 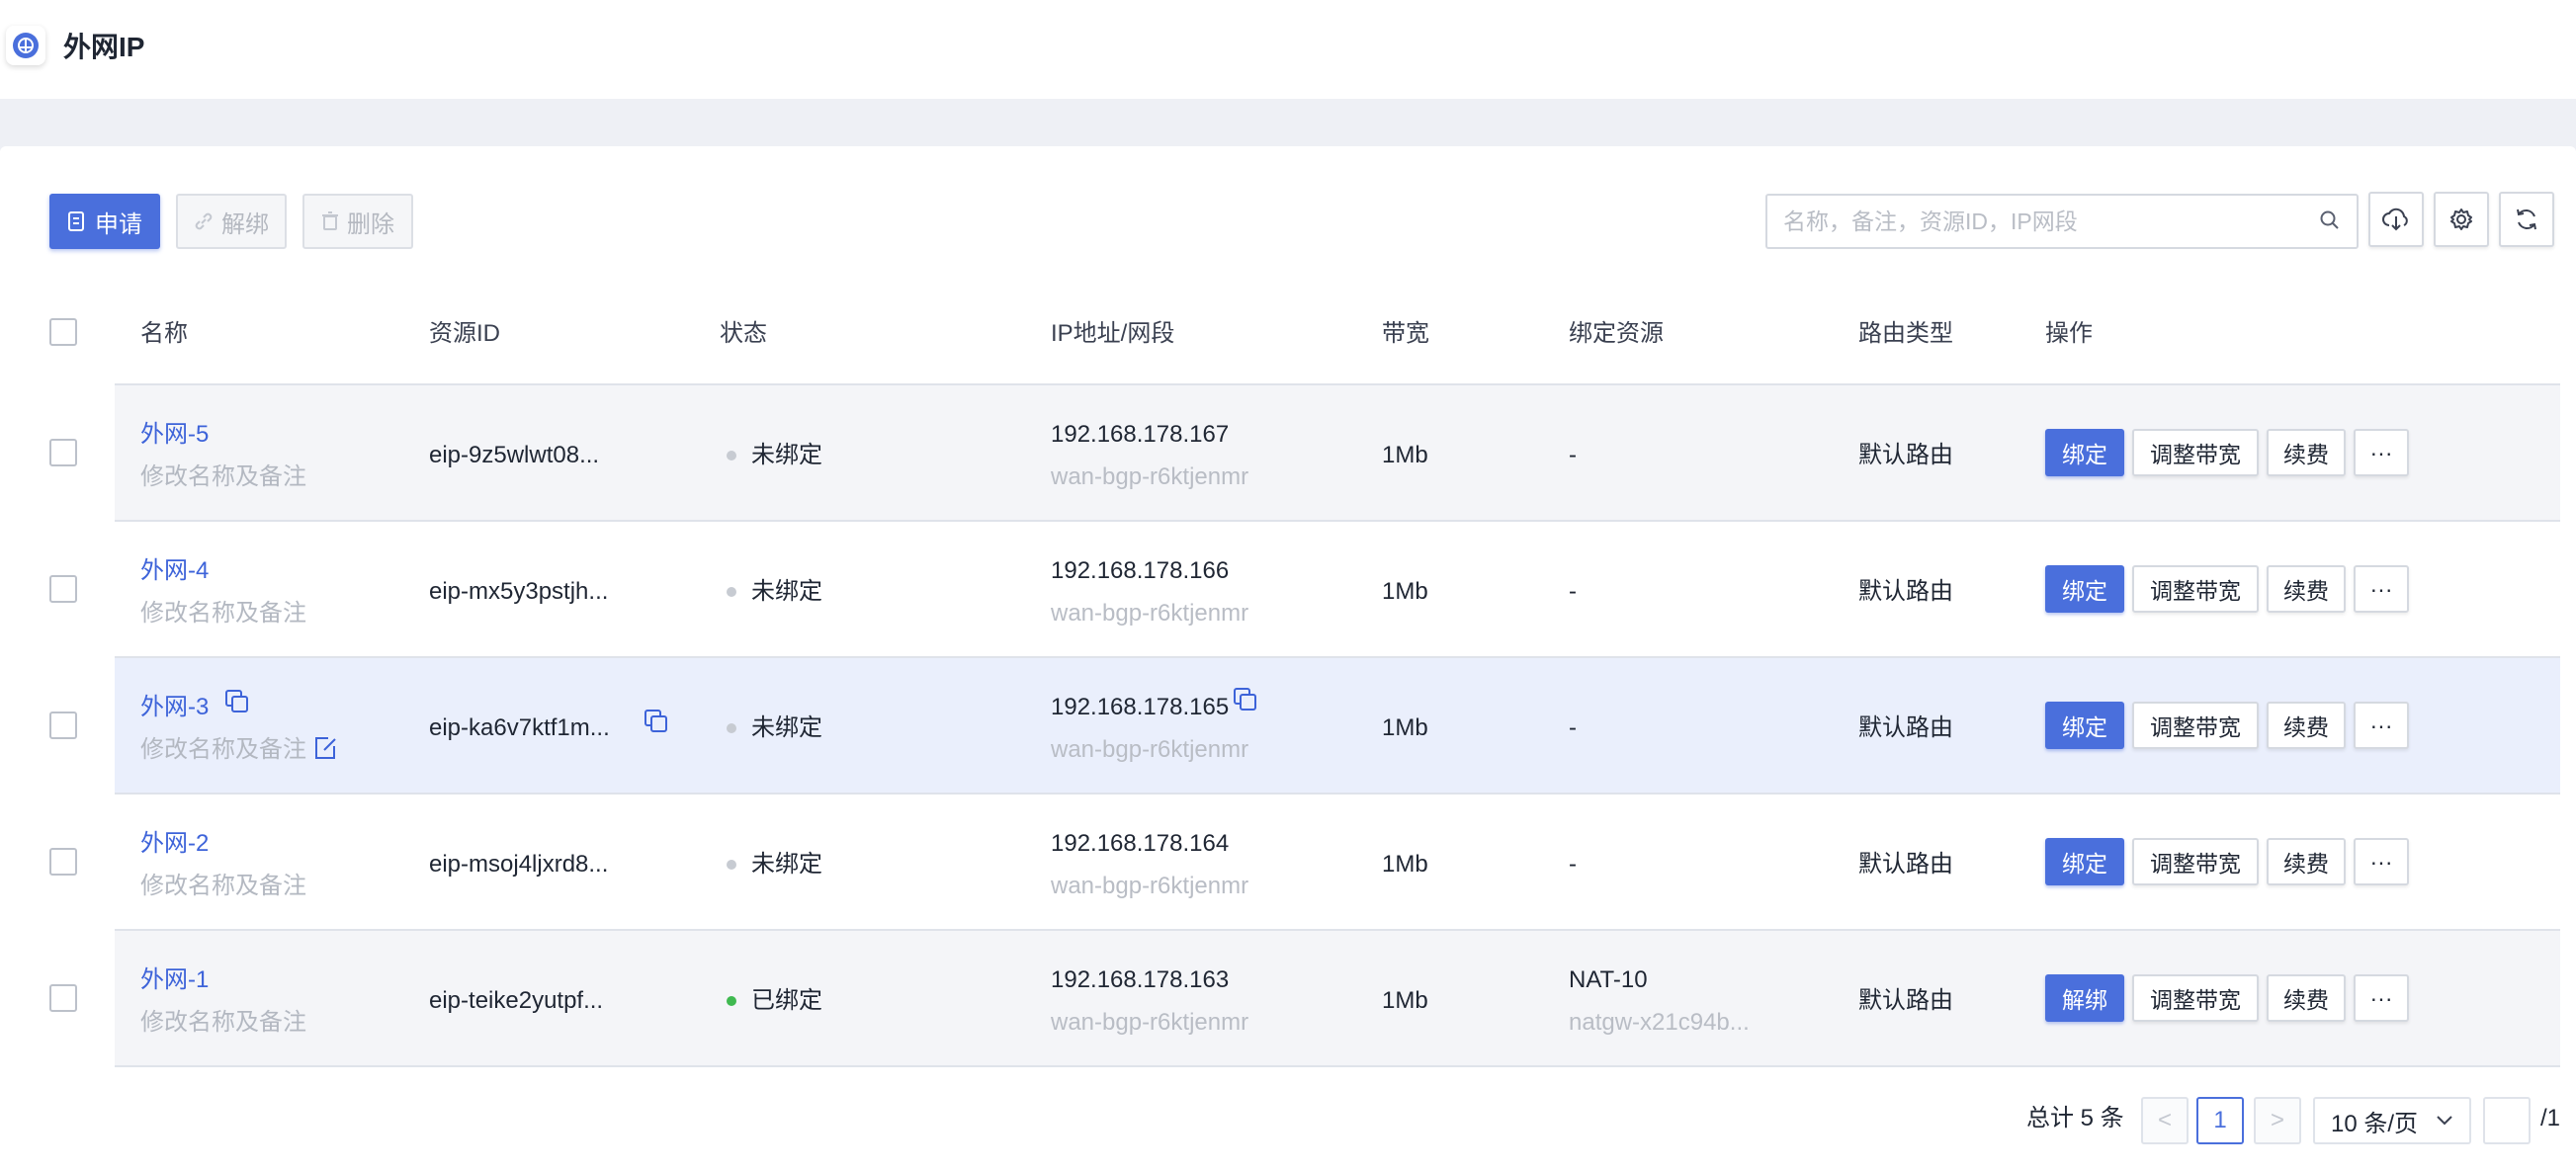 What do you see at coordinates (2084, 998) in the screenshot?
I see `unbind-row-button: 解绑` at bounding box center [2084, 998].